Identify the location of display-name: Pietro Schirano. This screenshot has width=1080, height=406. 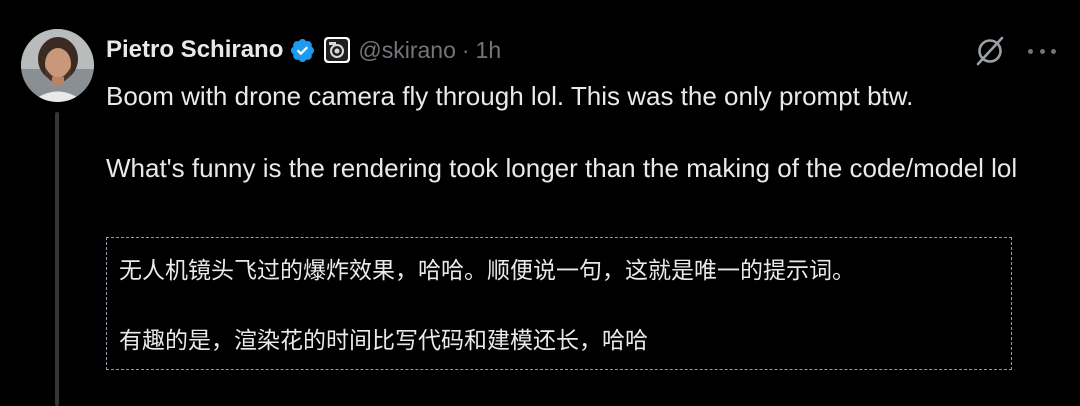
(194, 50).